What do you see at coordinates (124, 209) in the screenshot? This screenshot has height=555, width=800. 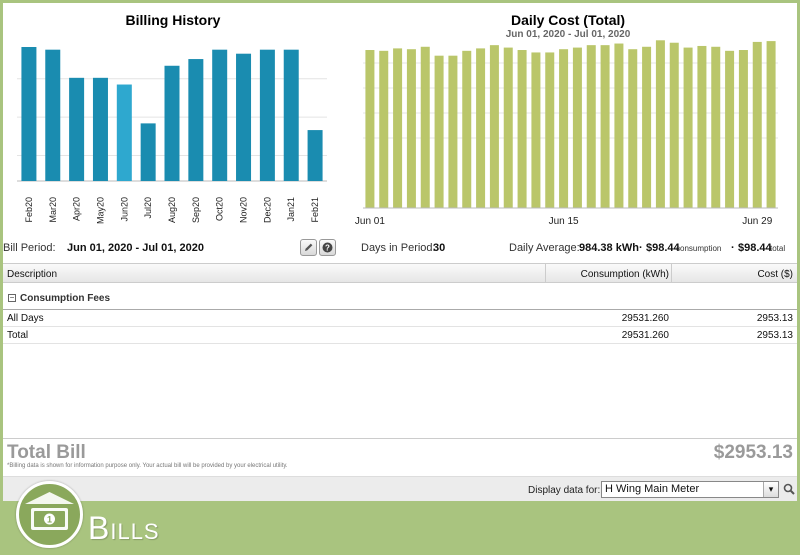 I see `billing-tick-label: Jun20` at bounding box center [124, 209].